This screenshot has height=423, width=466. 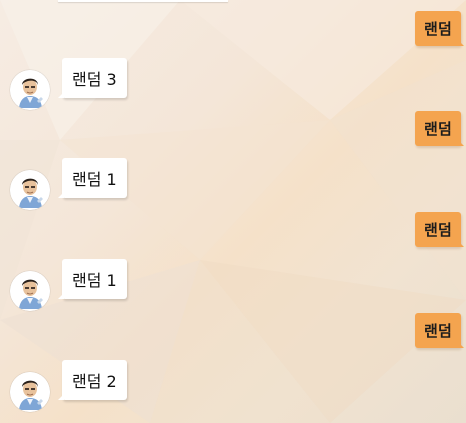 I want to click on previous-message-bubble, so click(x=143, y=1).